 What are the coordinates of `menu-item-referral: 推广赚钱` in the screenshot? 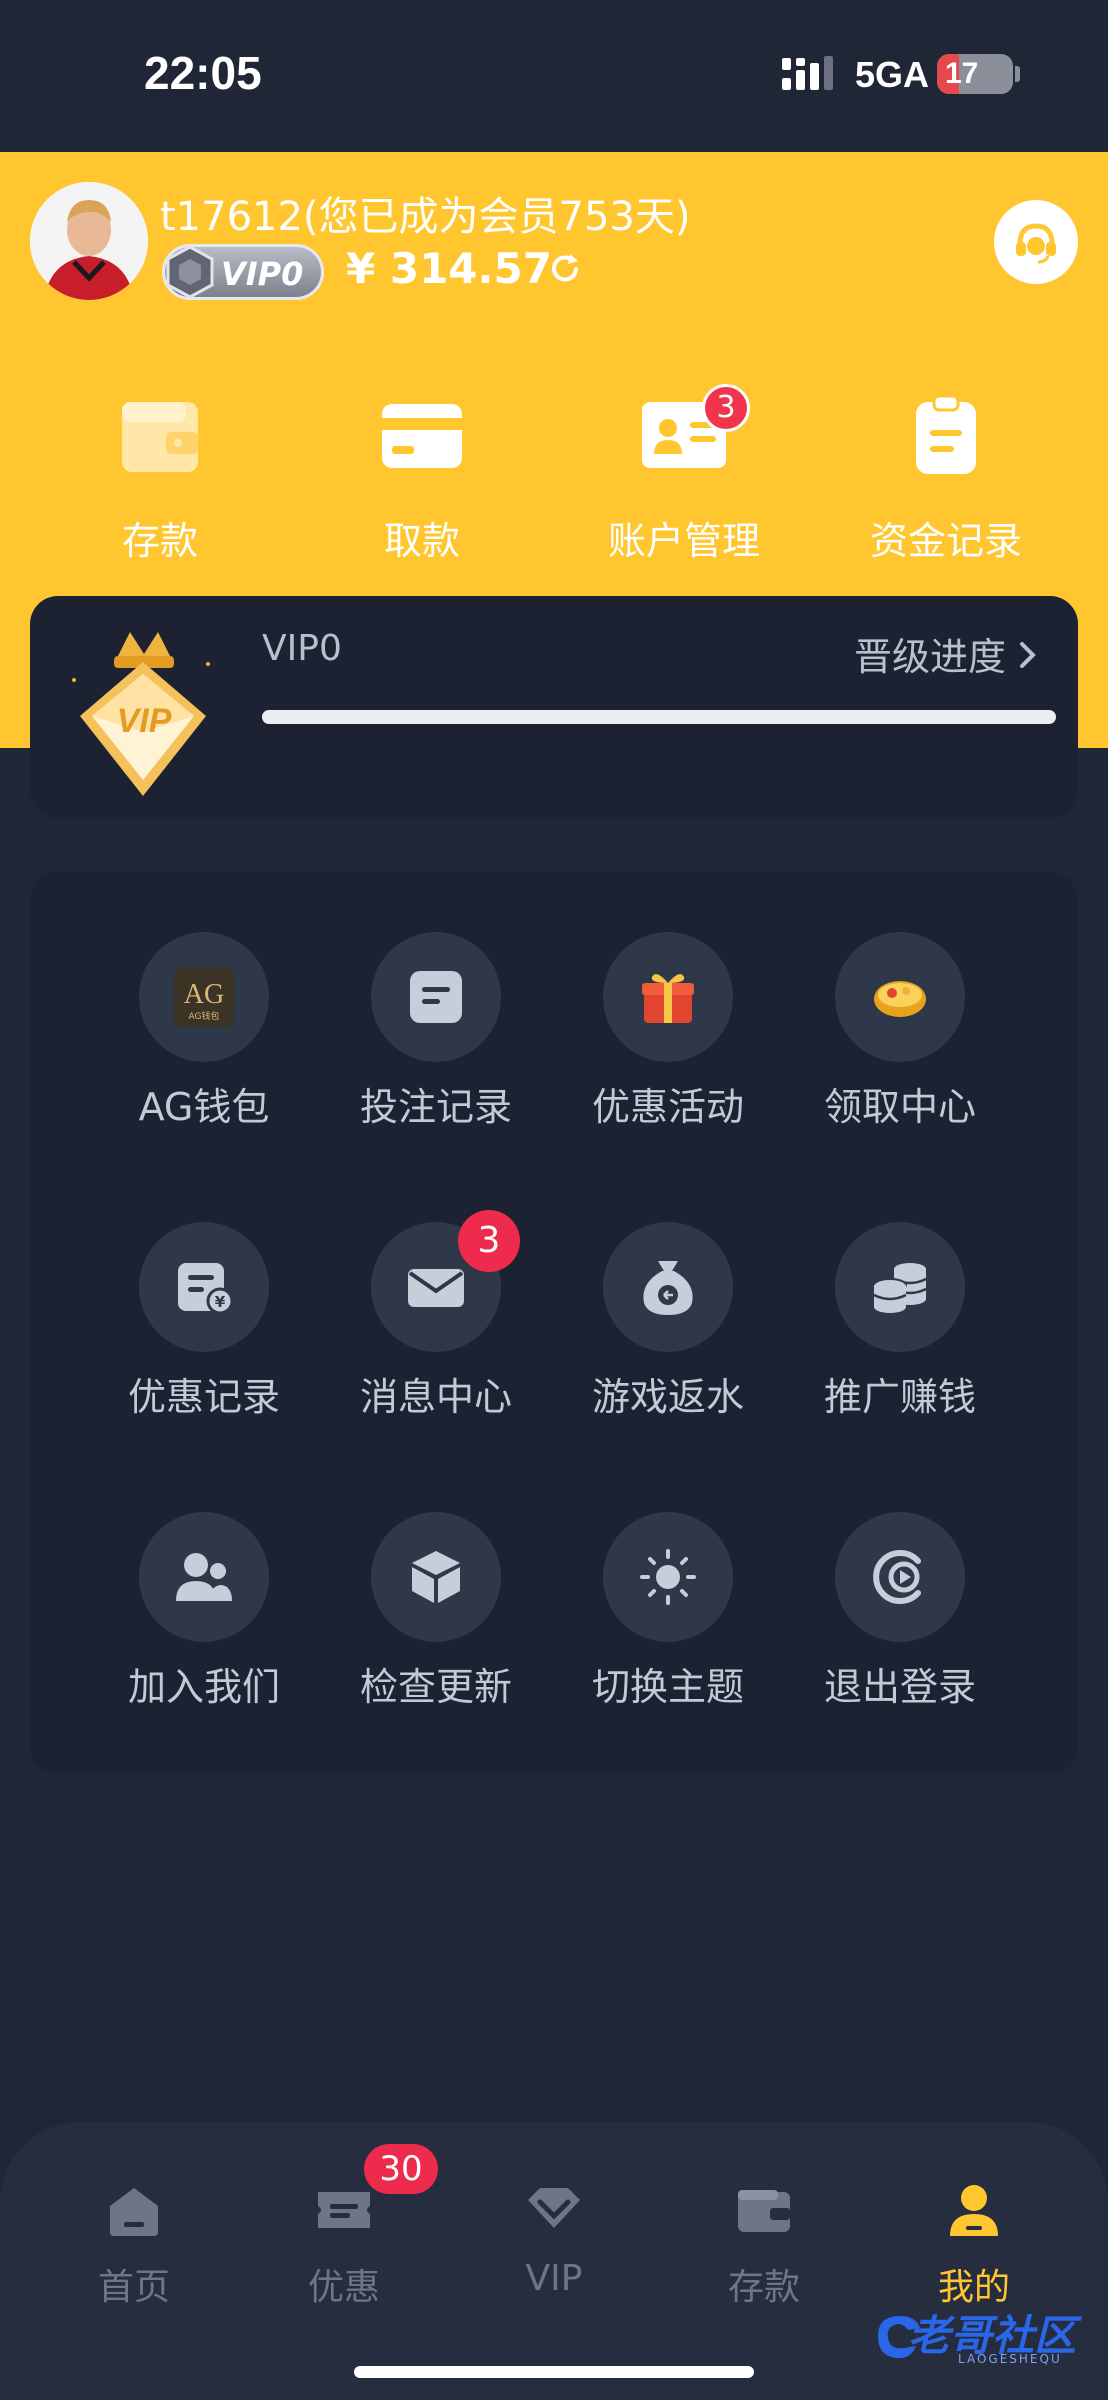 It's located at (900, 1290).